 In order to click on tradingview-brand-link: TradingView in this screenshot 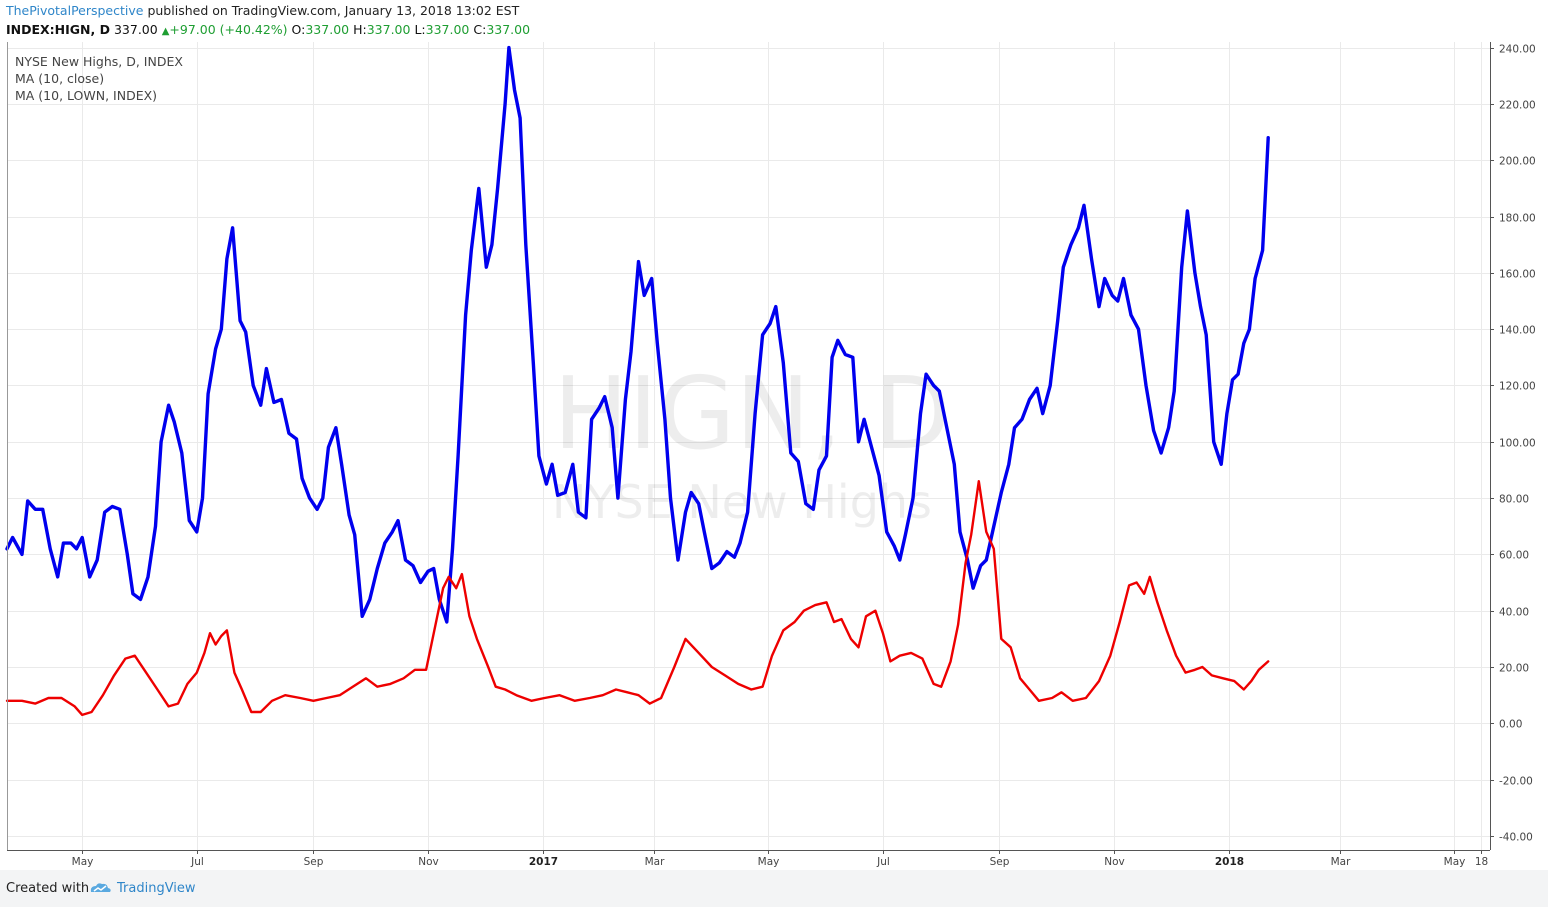, I will do `click(156, 888)`.